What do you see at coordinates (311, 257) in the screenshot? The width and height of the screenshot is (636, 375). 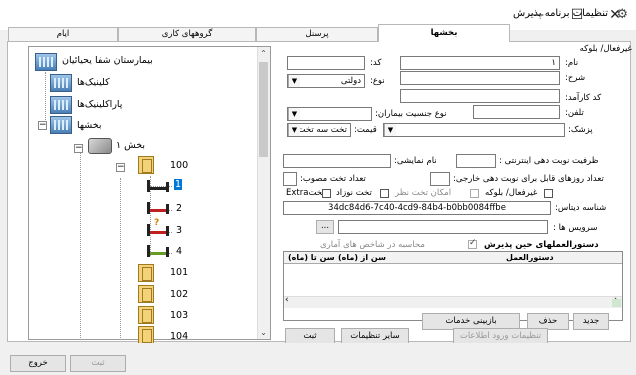 I see `col-age-to: سن تا (ماه)` at bounding box center [311, 257].